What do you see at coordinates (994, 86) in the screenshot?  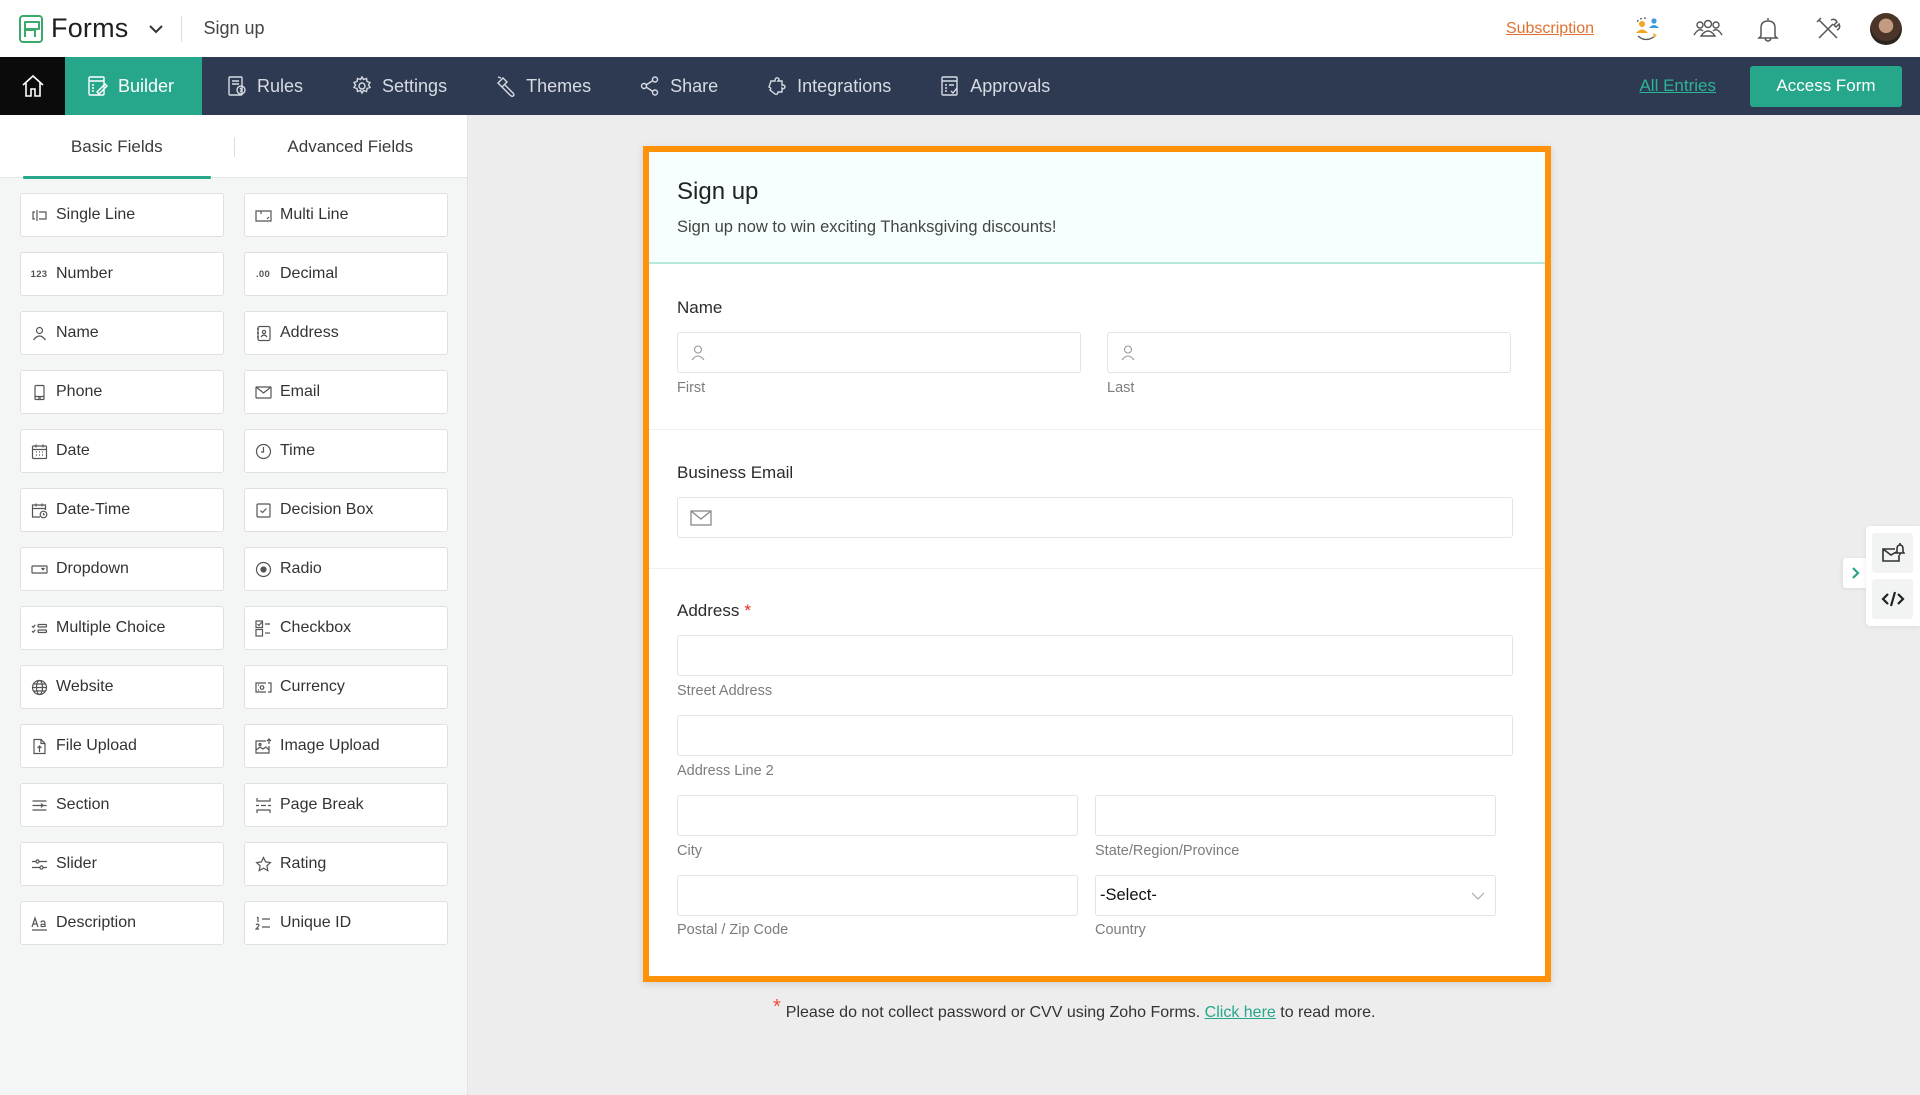 I see `tab-approvals: Approvals` at bounding box center [994, 86].